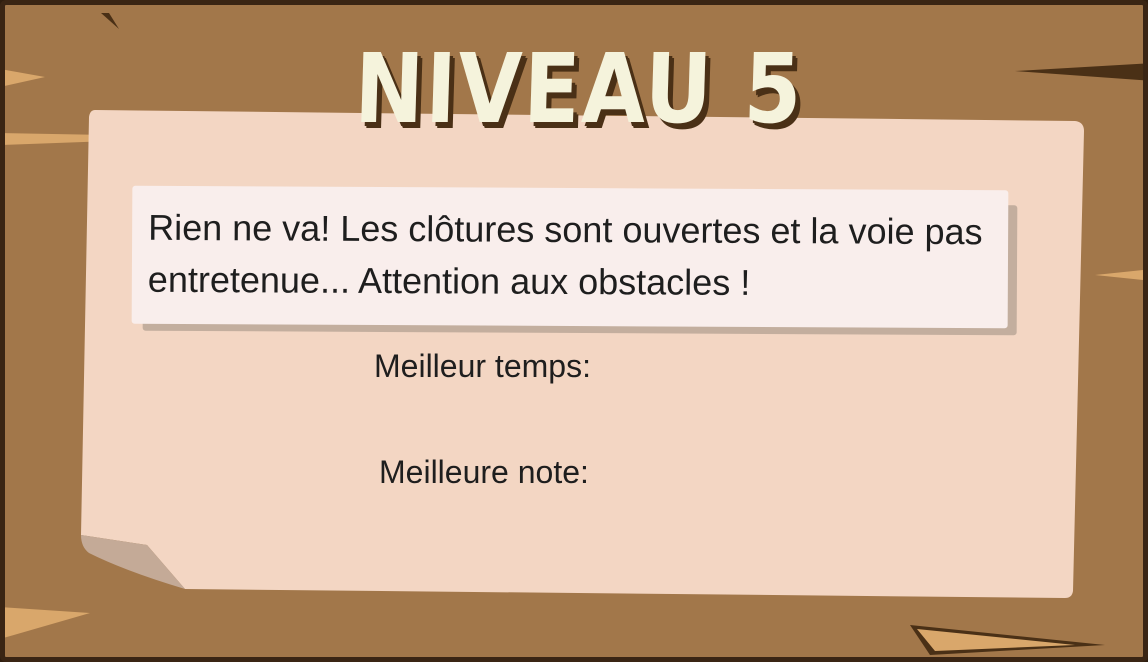  What do you see at coordinates (482, 366) in the screenshot?
I see `best-time-label: Meilleur temps:` at bounding box center [482, 366].